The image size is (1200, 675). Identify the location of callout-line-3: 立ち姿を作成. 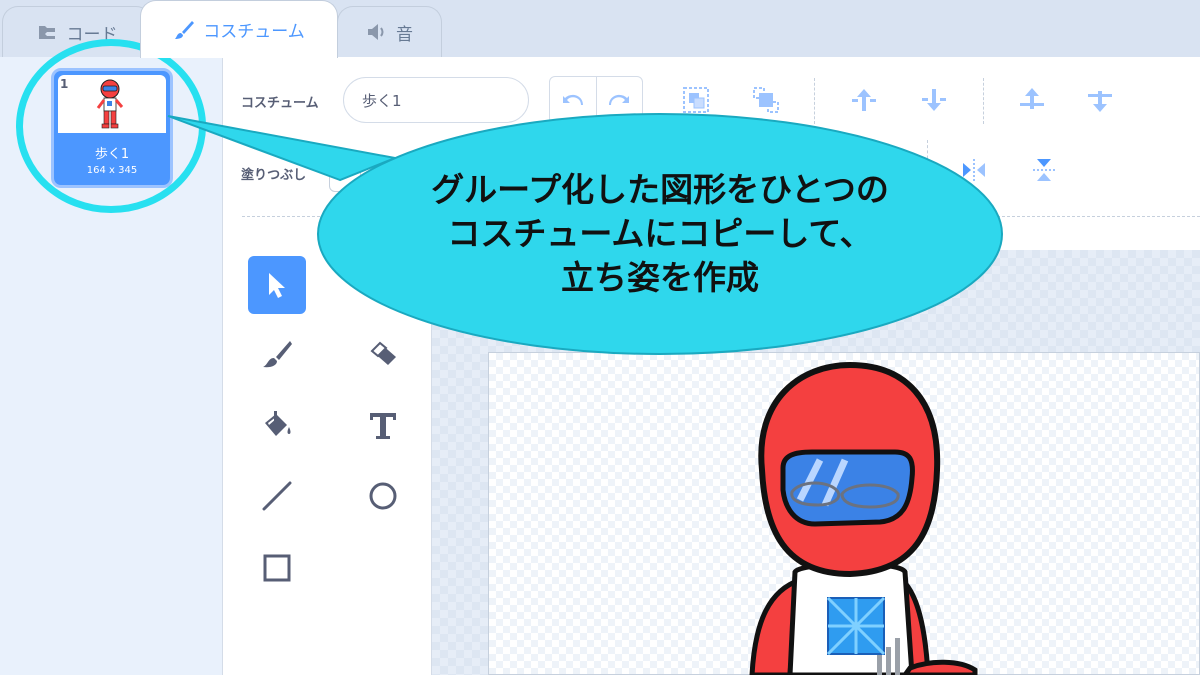
(660, 277).